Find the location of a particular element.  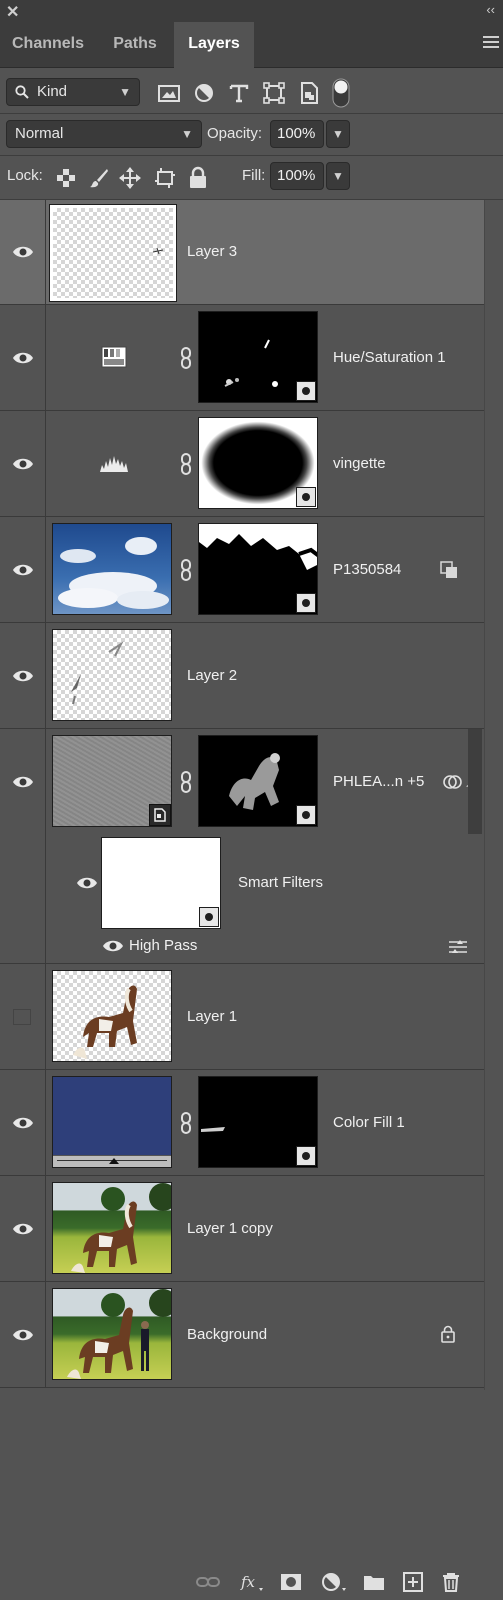

layer-name: PHLEA...n +5 is located at coordinates (378, 781).